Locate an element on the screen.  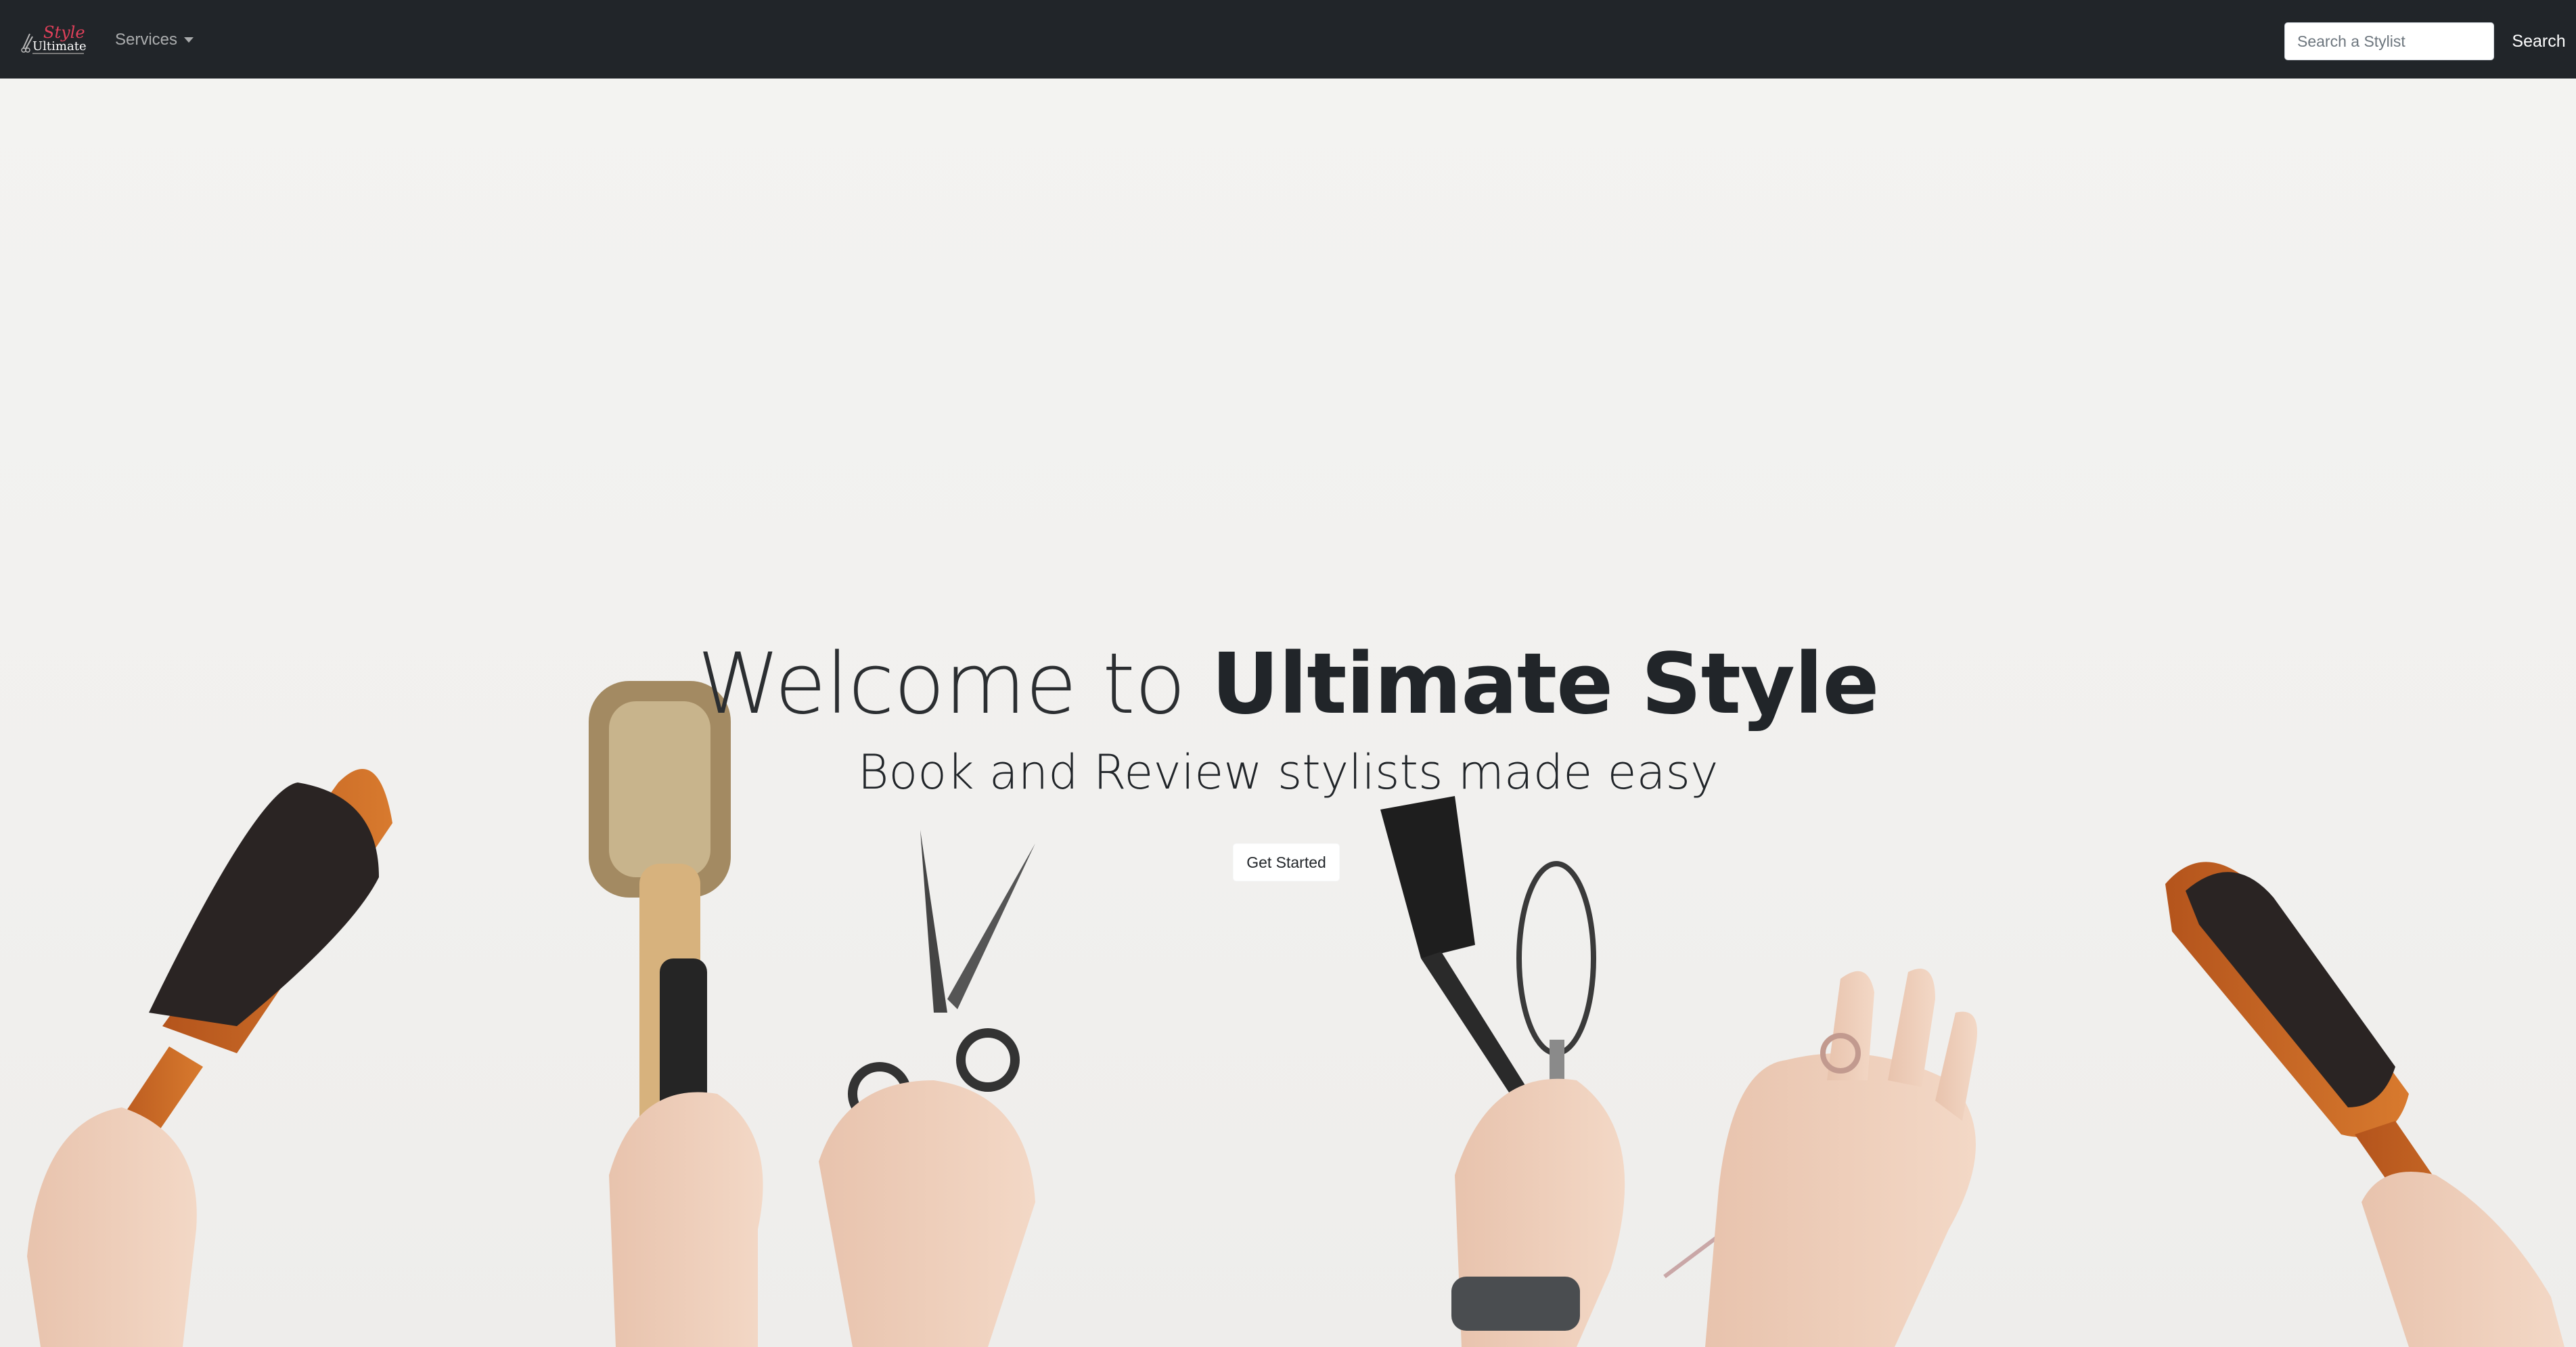
headline-prefix: Welcome to is located at coordinates (942, 684).